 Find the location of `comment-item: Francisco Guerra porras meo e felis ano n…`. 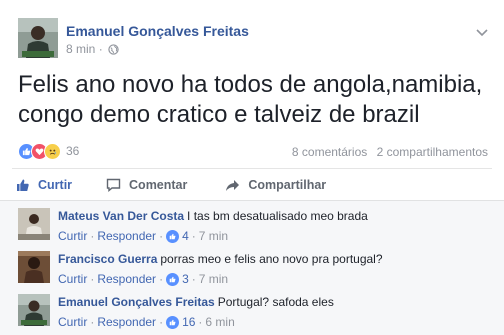

comment-item: Francisco Guerra porras meo e felis ano n… is located at coordinates (258, 271).